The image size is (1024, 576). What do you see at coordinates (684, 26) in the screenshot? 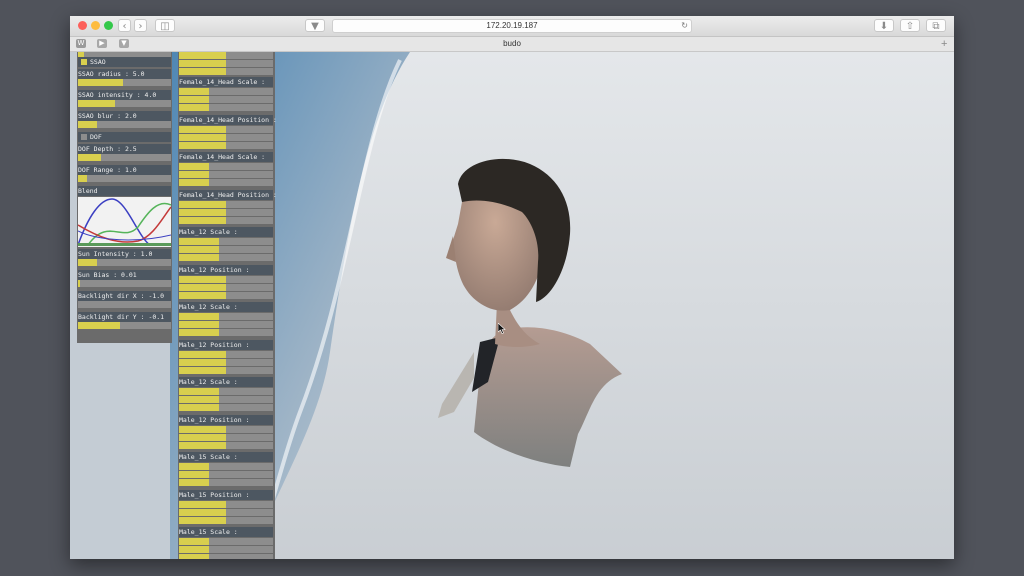
I see `reload-icon: ↻` at bounding box center [684, 26].